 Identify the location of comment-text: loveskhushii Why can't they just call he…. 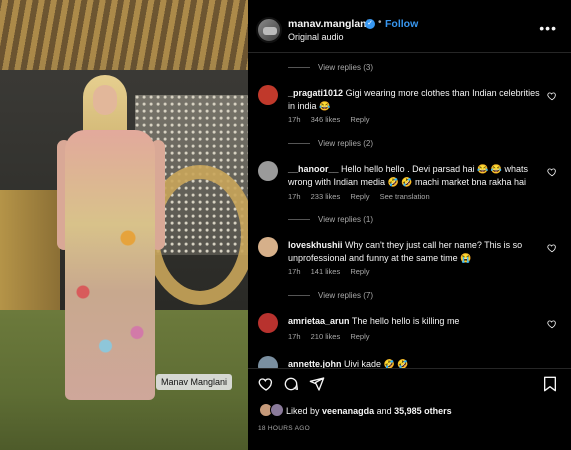
(405, 251).